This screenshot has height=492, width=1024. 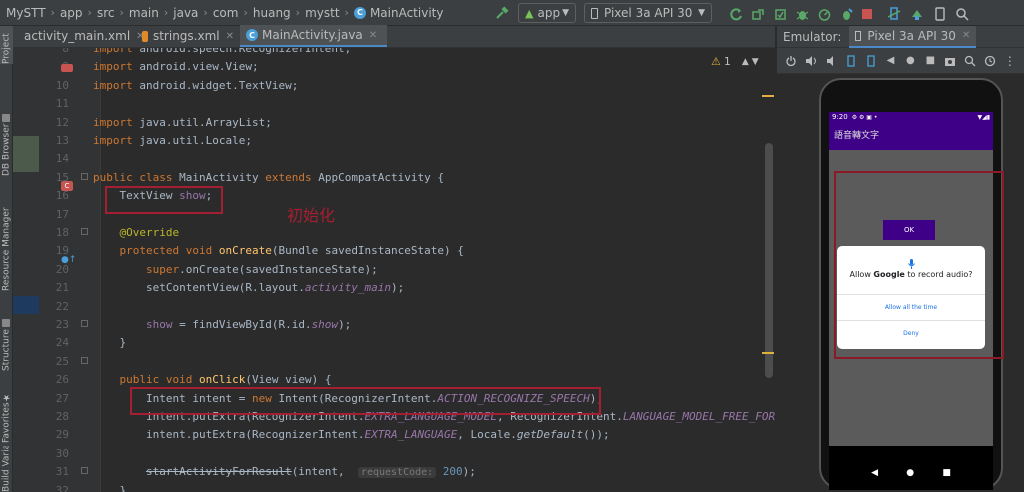 I want to click on more-icon: ⋮, so click(x=1010, y=61).